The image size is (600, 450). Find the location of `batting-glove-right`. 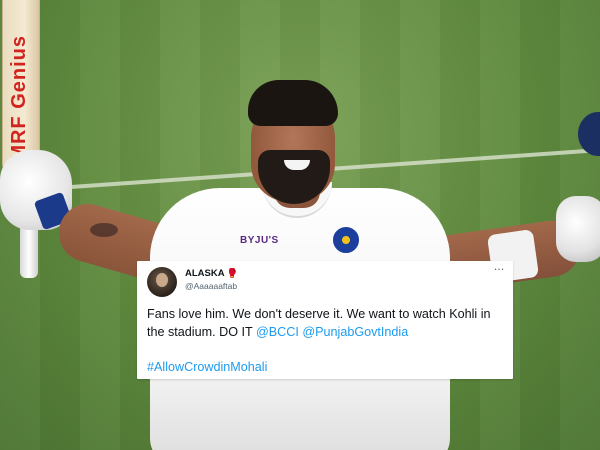

batting-glove-right is located at coordinates (578, 229).